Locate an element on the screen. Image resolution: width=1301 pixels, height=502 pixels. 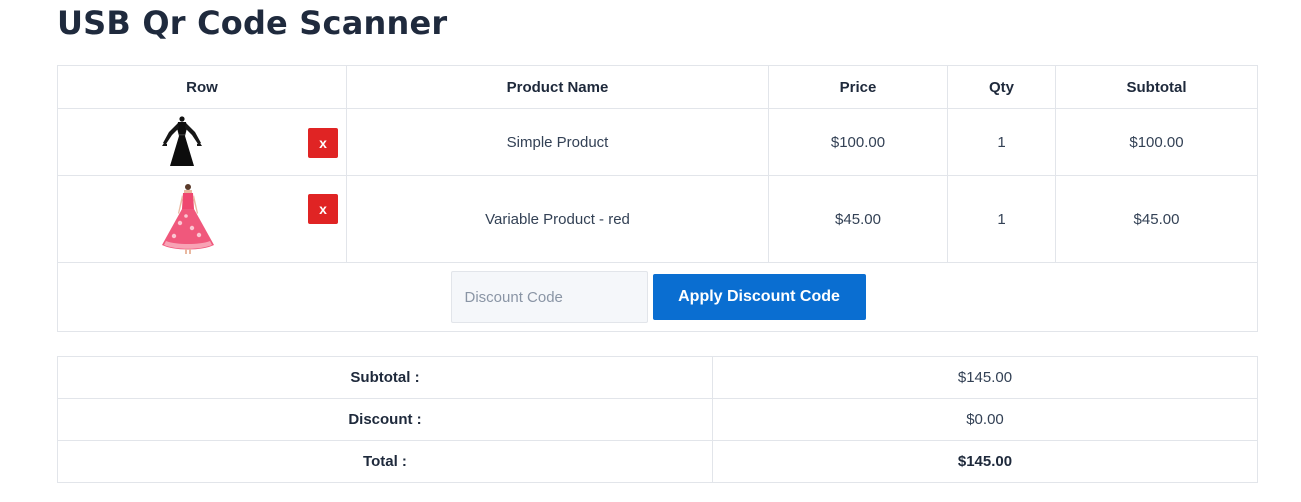
black-dress-thumbnail is located at coordinates (182, 141).